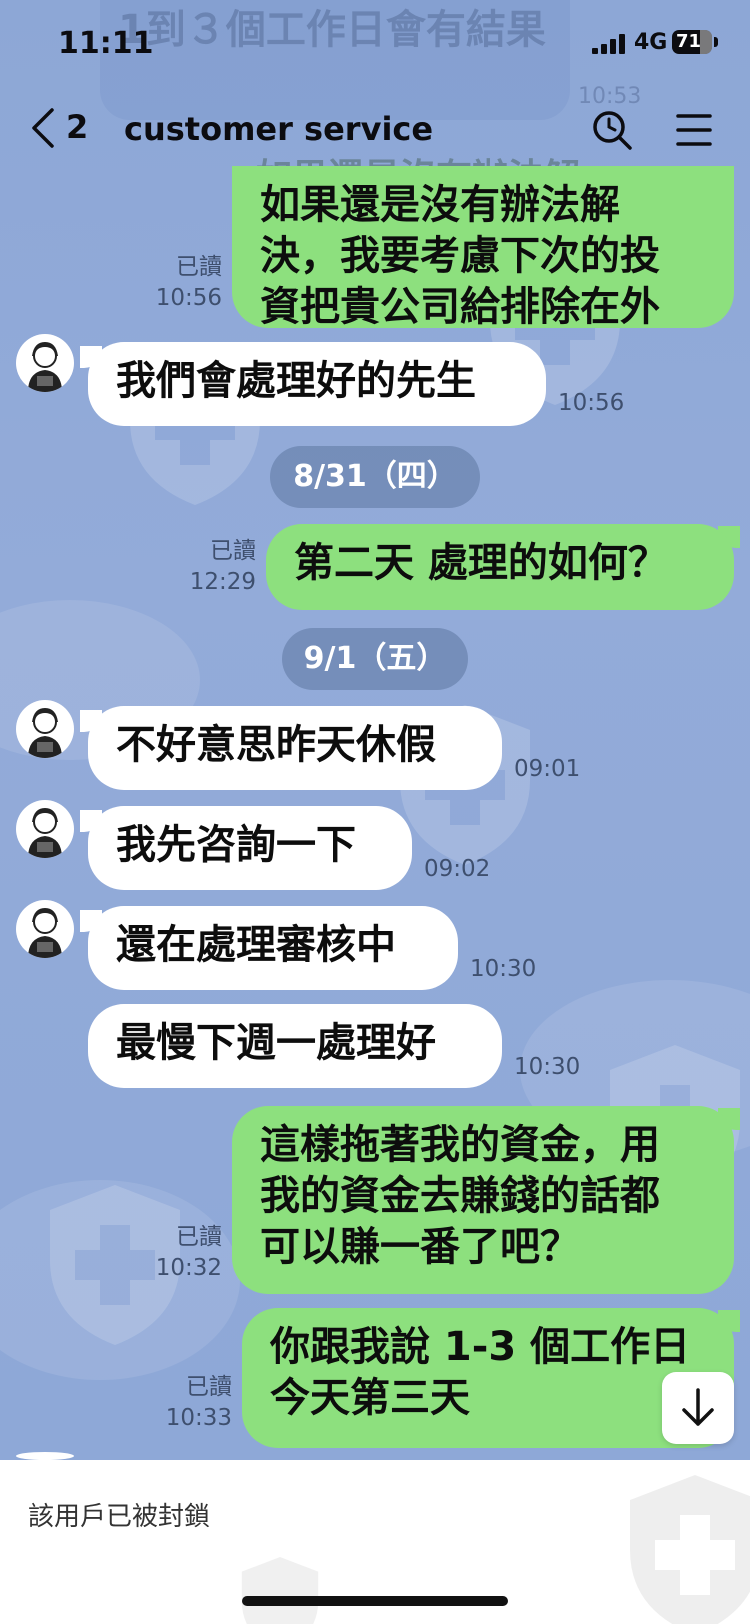 This screenshot has width=750, height=1624. I want to click on search-icon, so click(612, 130).